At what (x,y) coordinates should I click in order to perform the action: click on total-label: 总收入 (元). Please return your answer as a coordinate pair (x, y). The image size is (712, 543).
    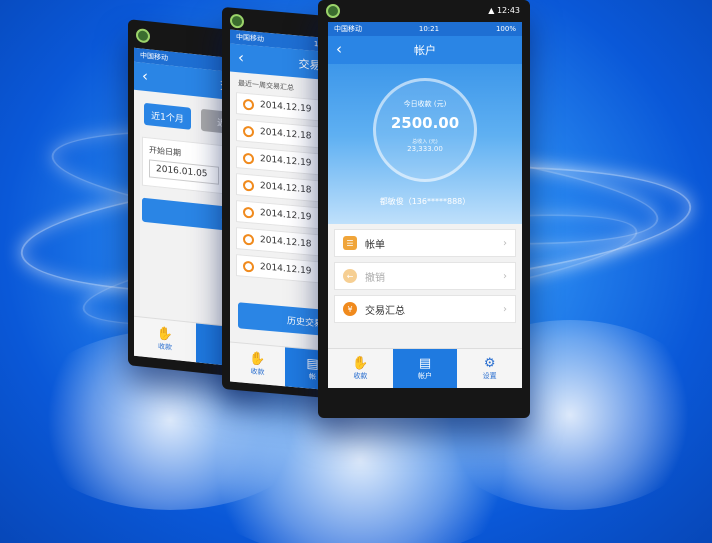
    Looking at the image, I should click on (425, 142).